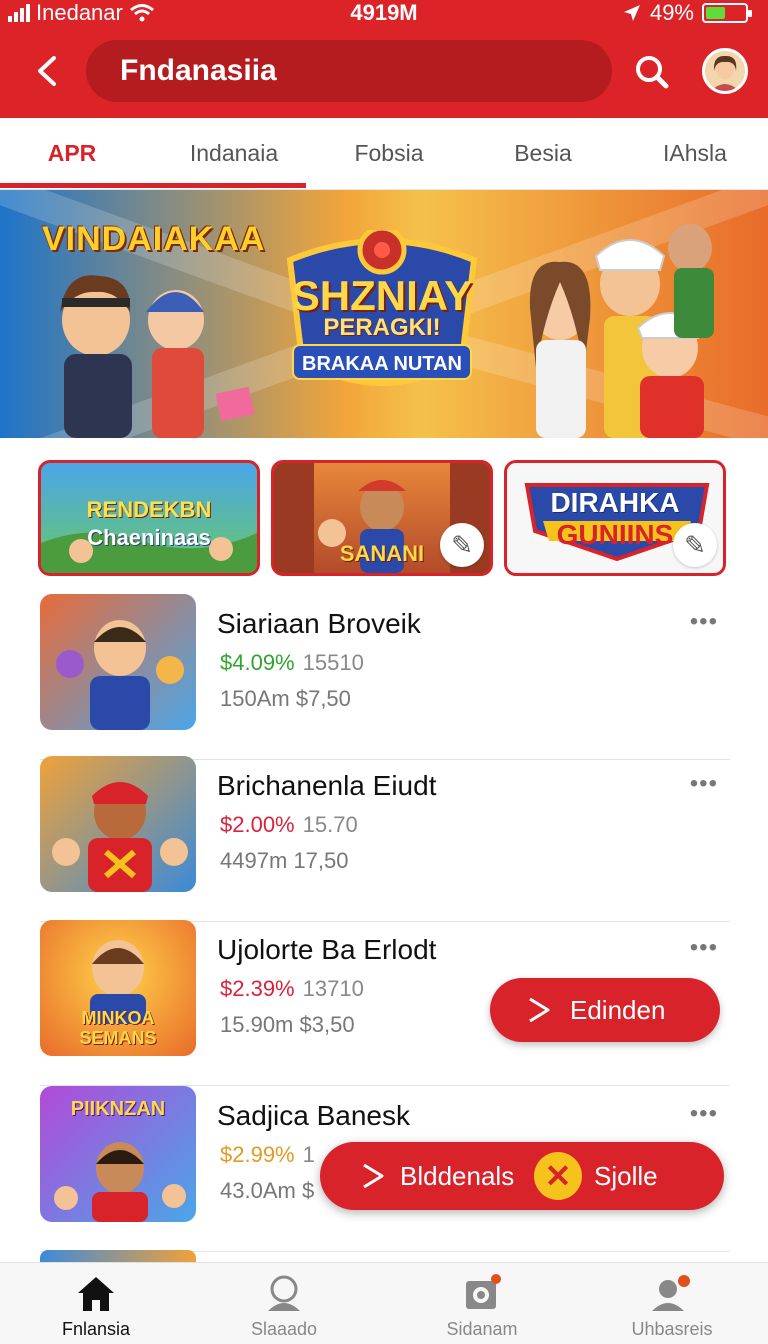 The image size is (768, 1344). What do you see at coordinates (72, 154) in the screenshot?
I see `tab-apr: APR` at bounding box center [72, 154].